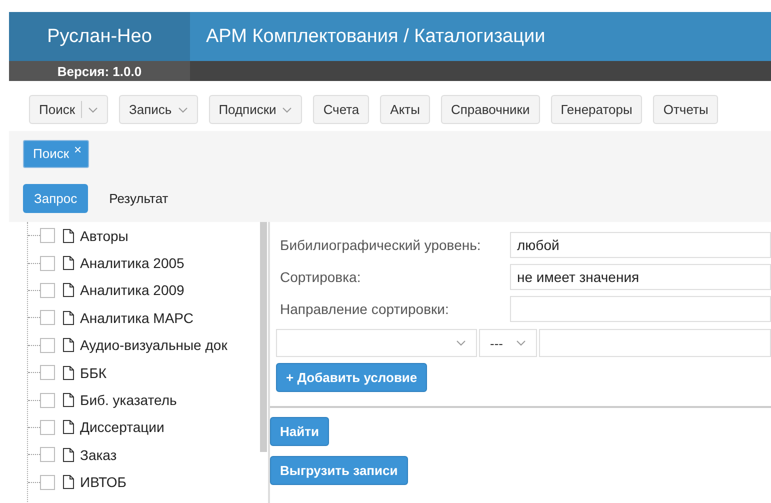  I want to click on menu-button: Отчеты, so click(685, 109).